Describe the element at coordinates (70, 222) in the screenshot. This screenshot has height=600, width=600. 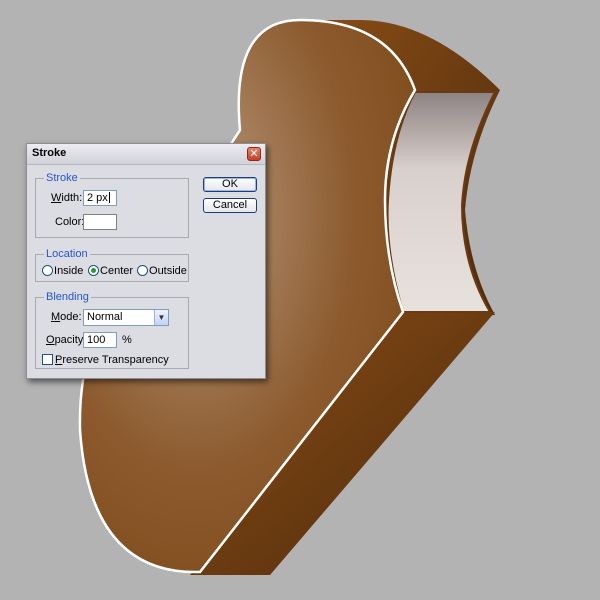
I see `color-label: Color:` at that location.